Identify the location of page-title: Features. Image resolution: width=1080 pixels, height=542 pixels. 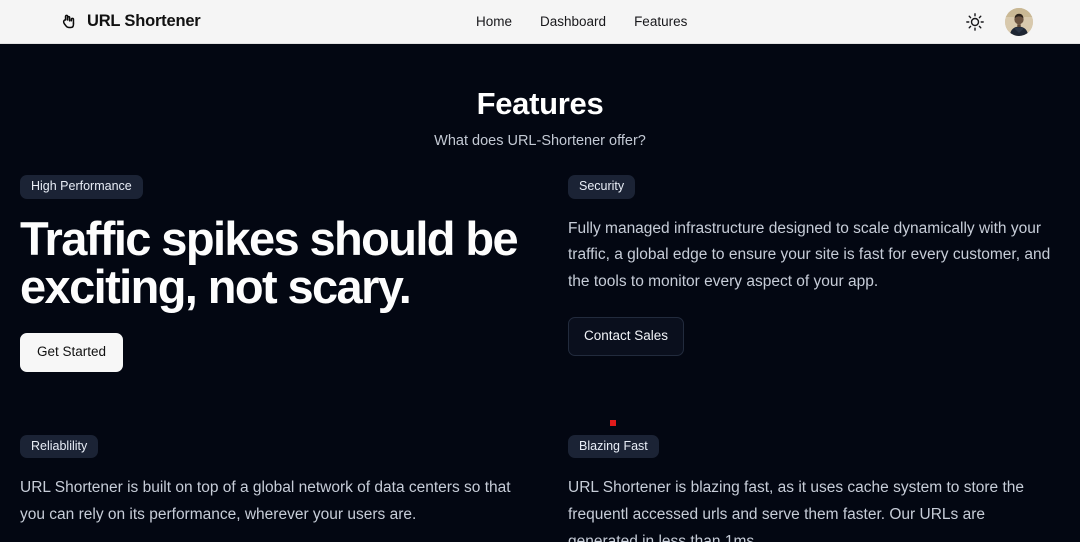
(540, 103).